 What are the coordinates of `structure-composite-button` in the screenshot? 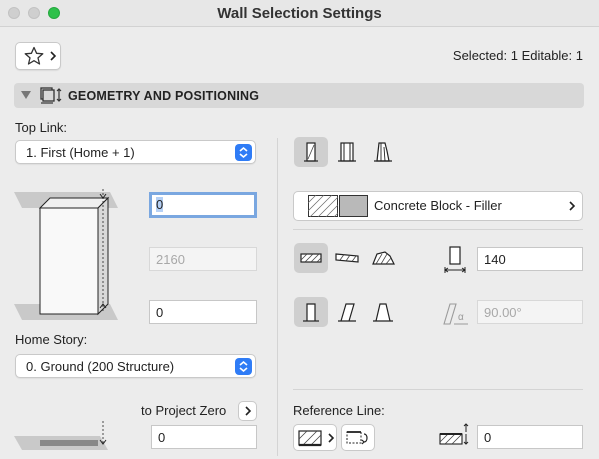 It's located at (347, 152).